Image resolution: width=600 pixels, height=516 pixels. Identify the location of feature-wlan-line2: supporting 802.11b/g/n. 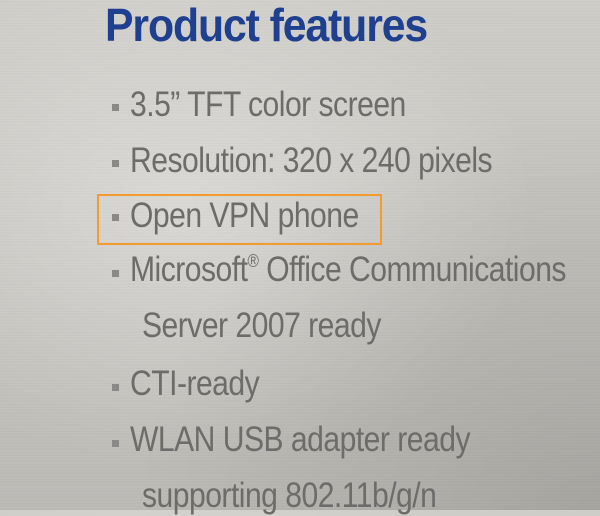
(289, 495).